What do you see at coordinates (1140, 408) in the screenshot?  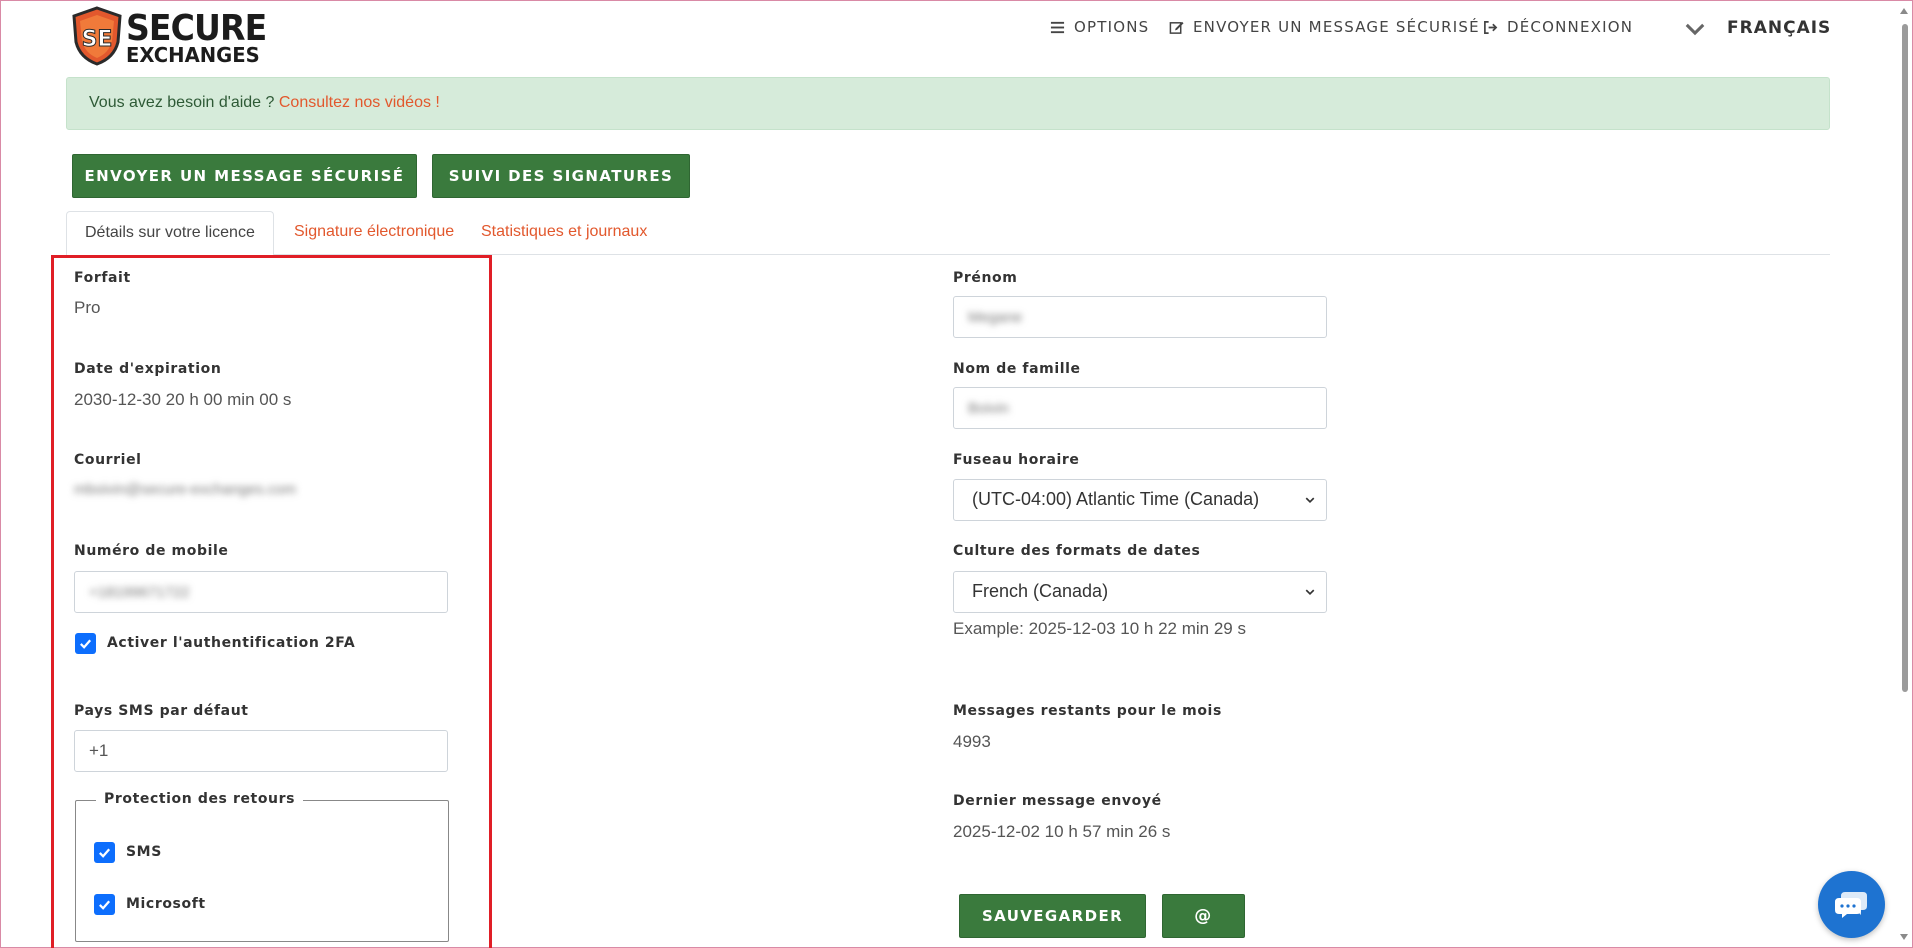 I see `lastname-input: Boivin` at bounding box center [1140, 408].